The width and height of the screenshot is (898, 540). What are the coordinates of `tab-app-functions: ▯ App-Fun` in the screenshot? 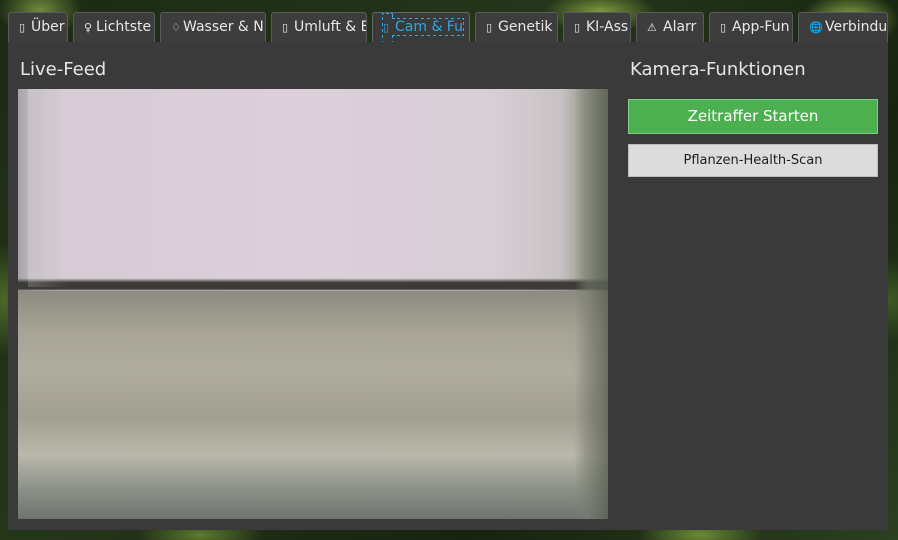 It's located at (751, 27).